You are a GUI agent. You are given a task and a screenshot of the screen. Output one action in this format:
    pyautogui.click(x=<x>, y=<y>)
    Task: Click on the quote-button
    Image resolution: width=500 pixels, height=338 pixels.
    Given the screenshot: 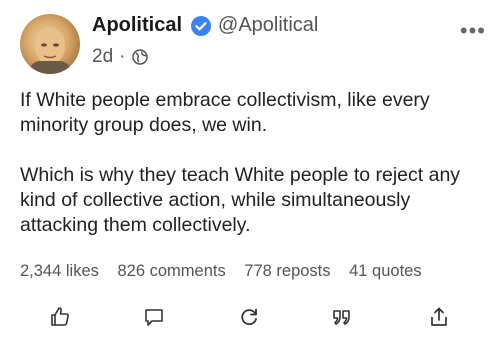 What is the action you would take?
    pyautogui.click(x=342, y=317)
    